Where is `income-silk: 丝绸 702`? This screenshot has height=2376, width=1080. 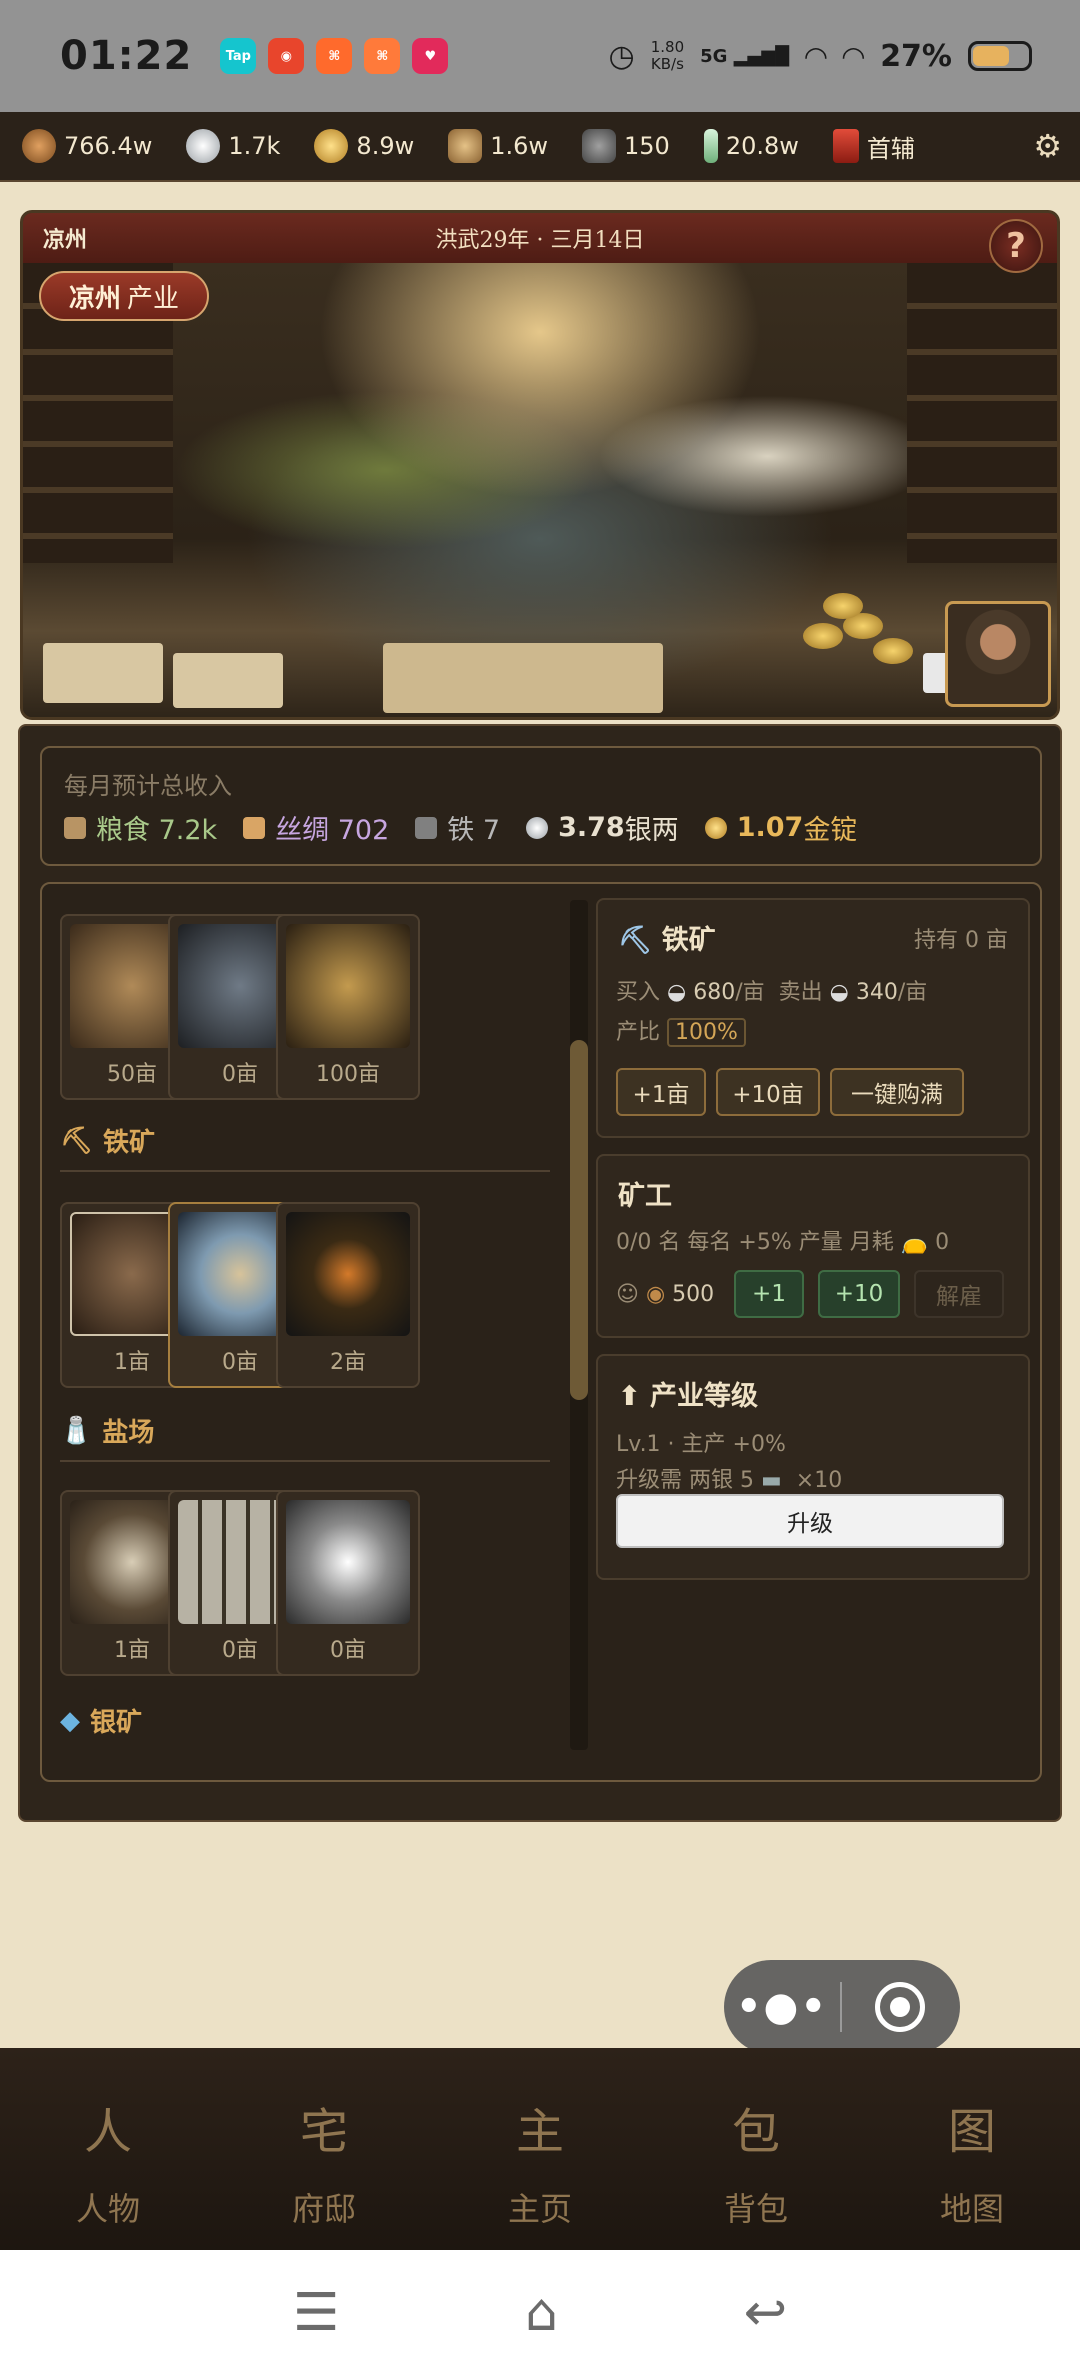 income-silk: 丝绸 702 is located at coordinates (316, 827).